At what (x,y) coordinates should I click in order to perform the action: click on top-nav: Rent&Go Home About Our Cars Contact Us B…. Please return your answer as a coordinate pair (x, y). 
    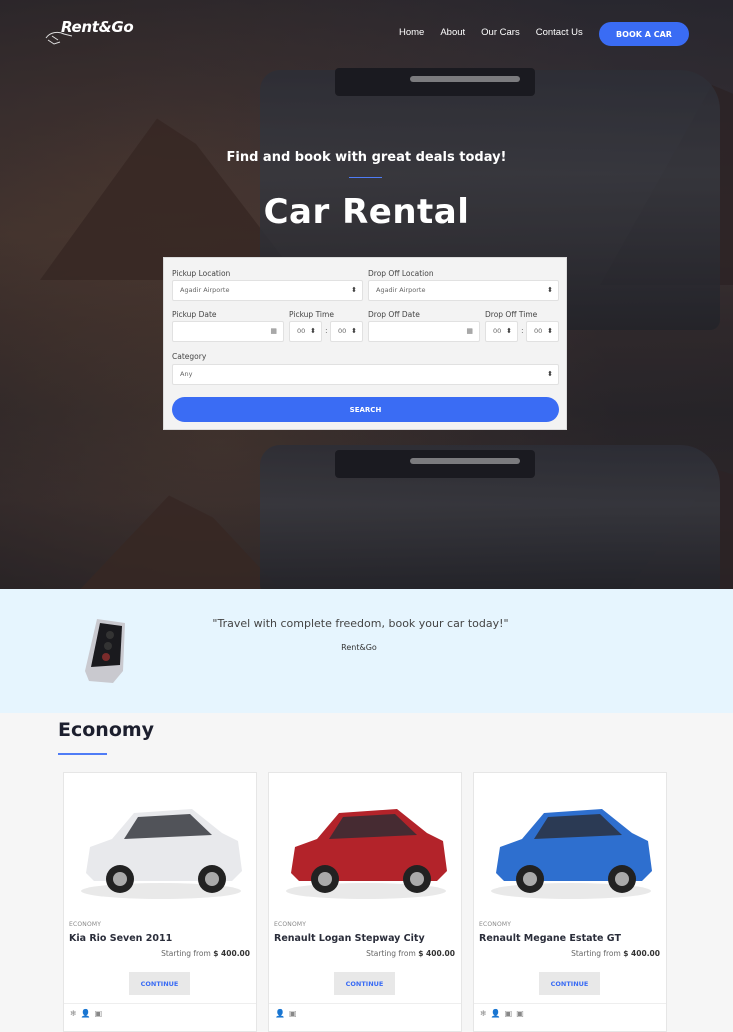
    Looking at the image, I should click on (366, 34).